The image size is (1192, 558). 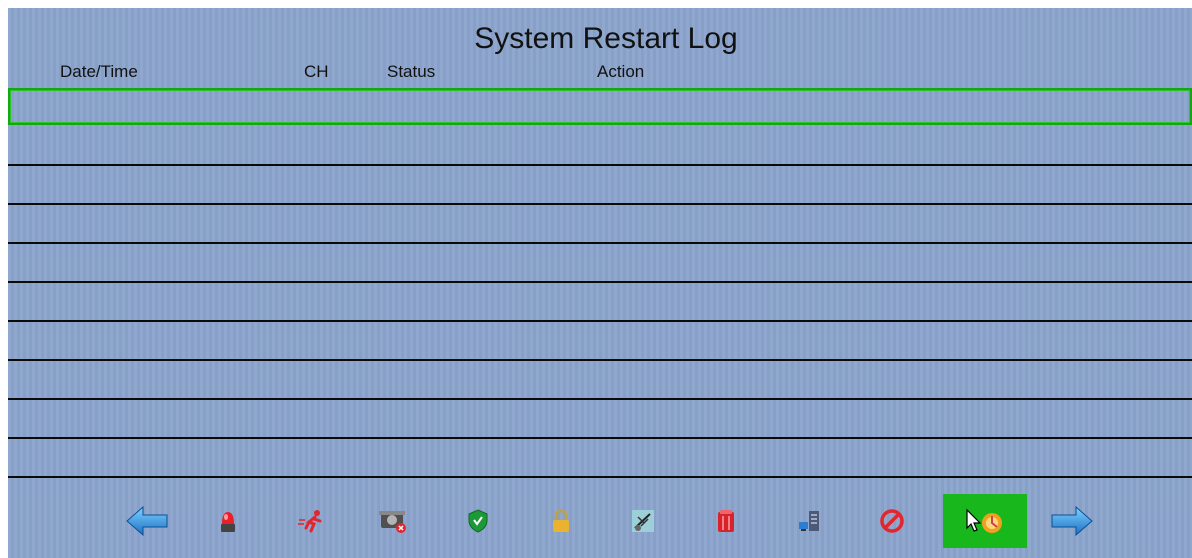 I want to click on hdd-log-button, so click(x=726, y=521).